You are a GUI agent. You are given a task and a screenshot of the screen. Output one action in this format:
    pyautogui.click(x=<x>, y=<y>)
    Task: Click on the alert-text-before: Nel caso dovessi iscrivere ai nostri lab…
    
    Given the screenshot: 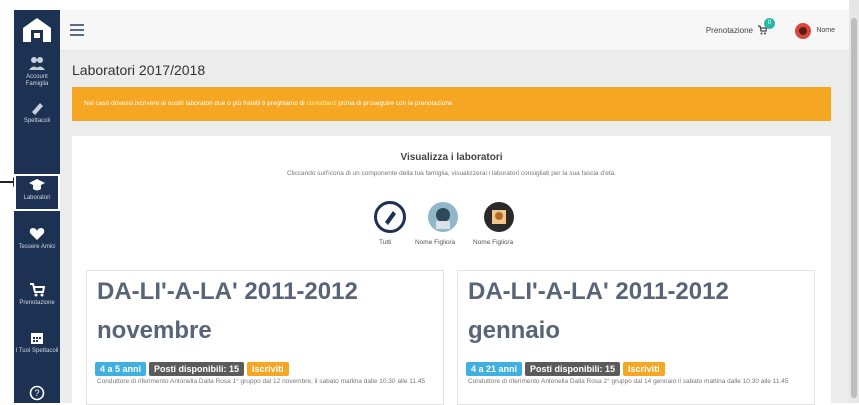 What is the action you would take?
    pyautogui.click(x=195, y=103)
    